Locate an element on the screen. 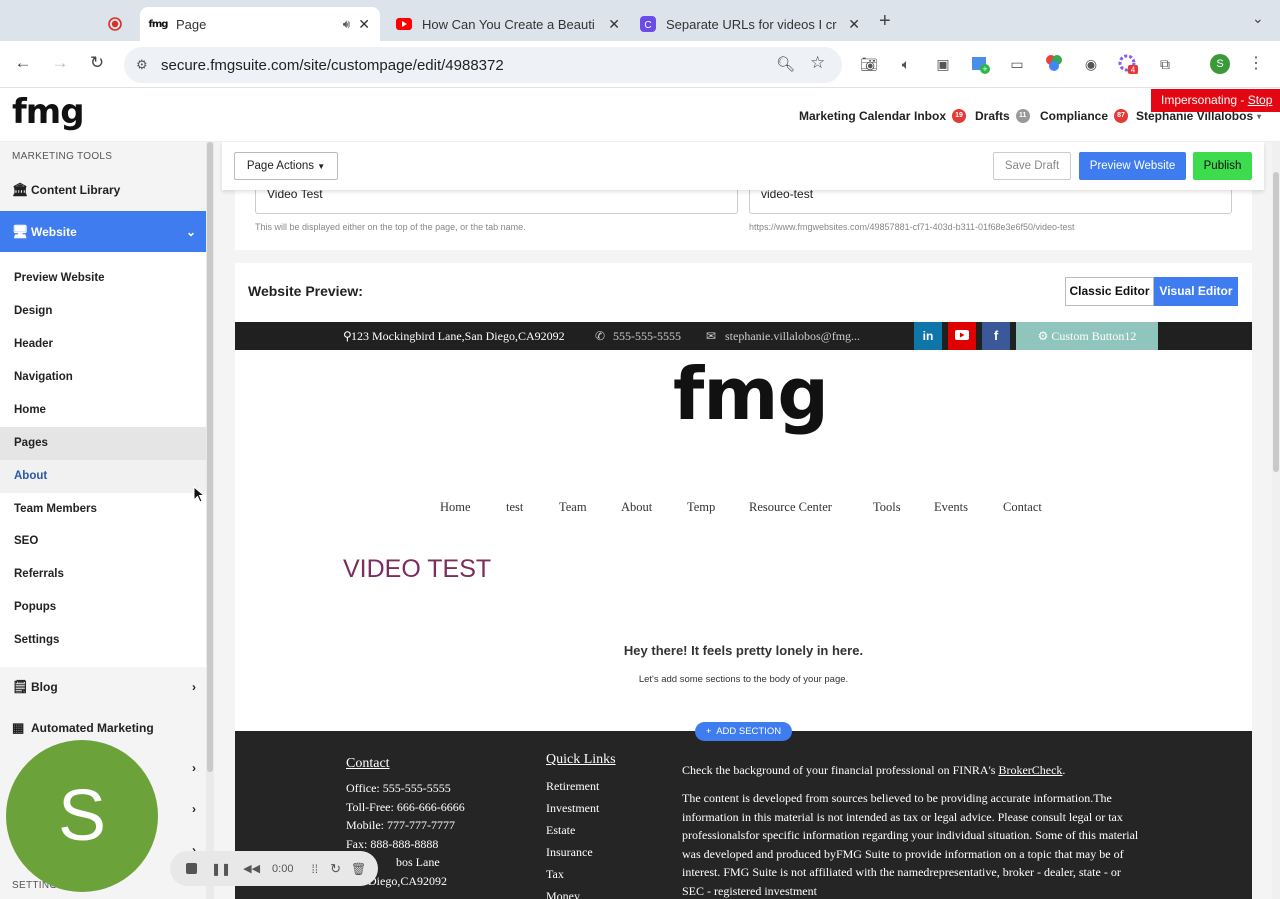 Image resolution: width=1280 pixels, height=899 pixels. site-phone: 555-555-5555 is located at coordinates (647, 336).